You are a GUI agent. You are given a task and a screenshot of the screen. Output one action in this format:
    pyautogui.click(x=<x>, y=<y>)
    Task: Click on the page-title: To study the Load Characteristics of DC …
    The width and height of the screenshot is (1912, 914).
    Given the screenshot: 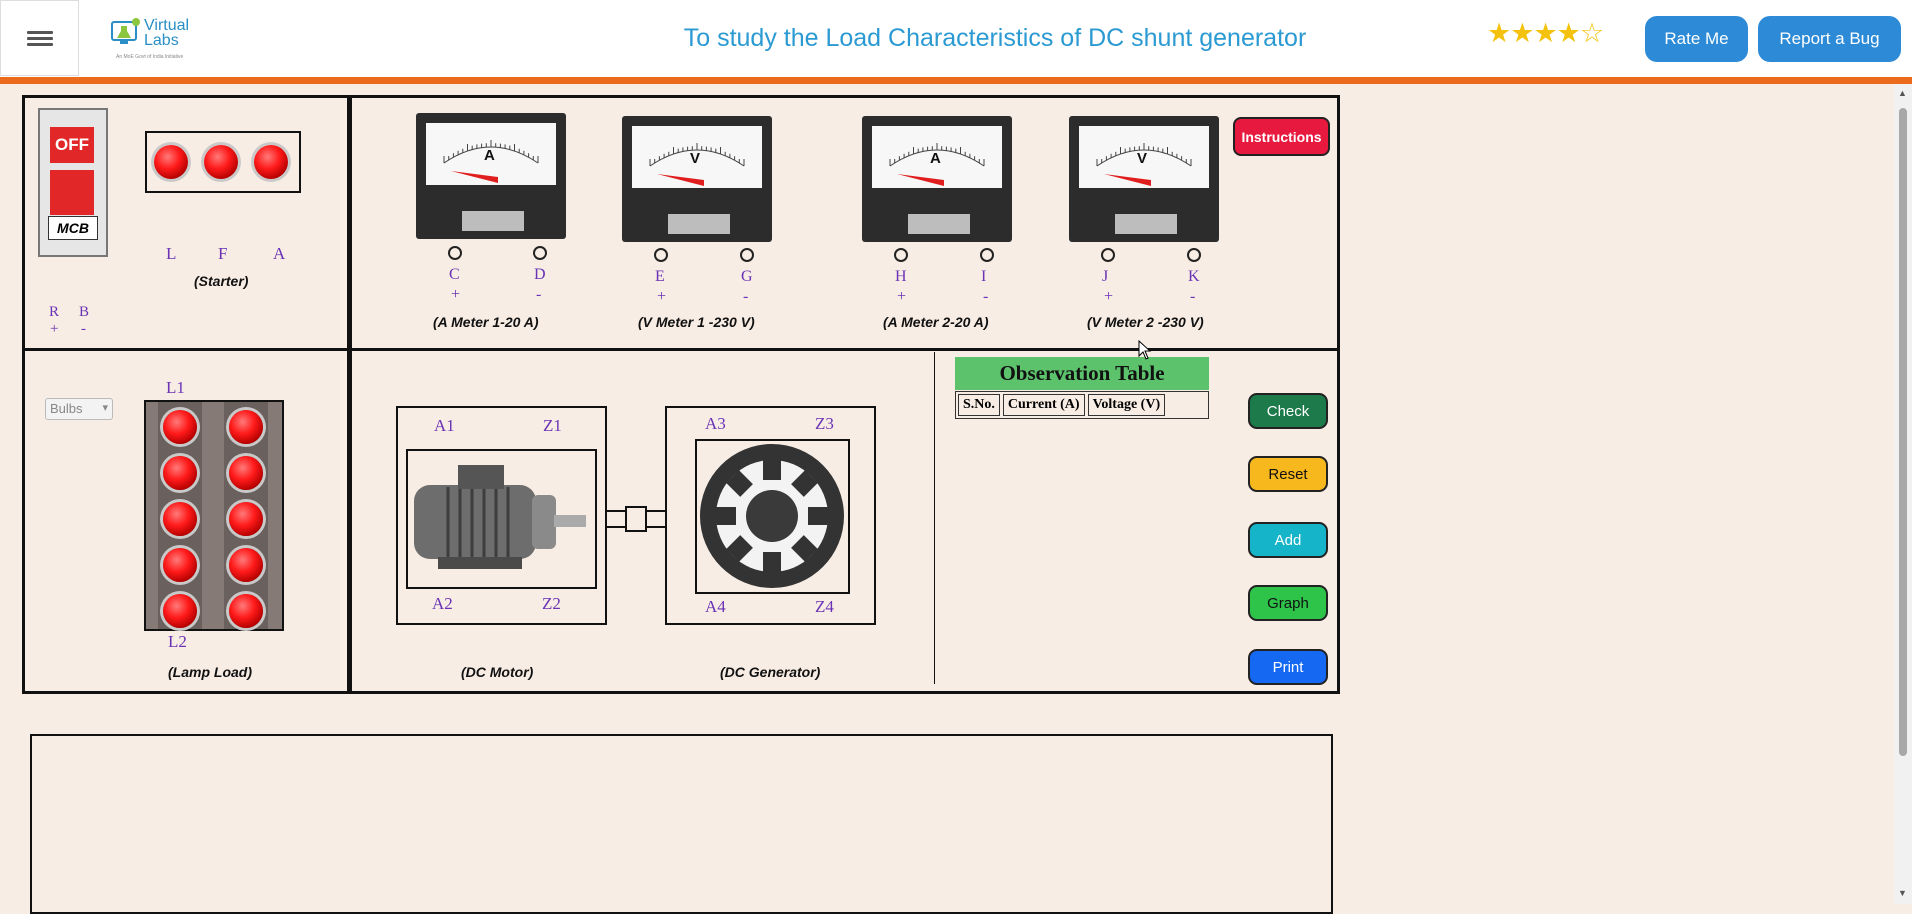 What is the action you would take?
    pyautogui.click(x=995, y=38)
    